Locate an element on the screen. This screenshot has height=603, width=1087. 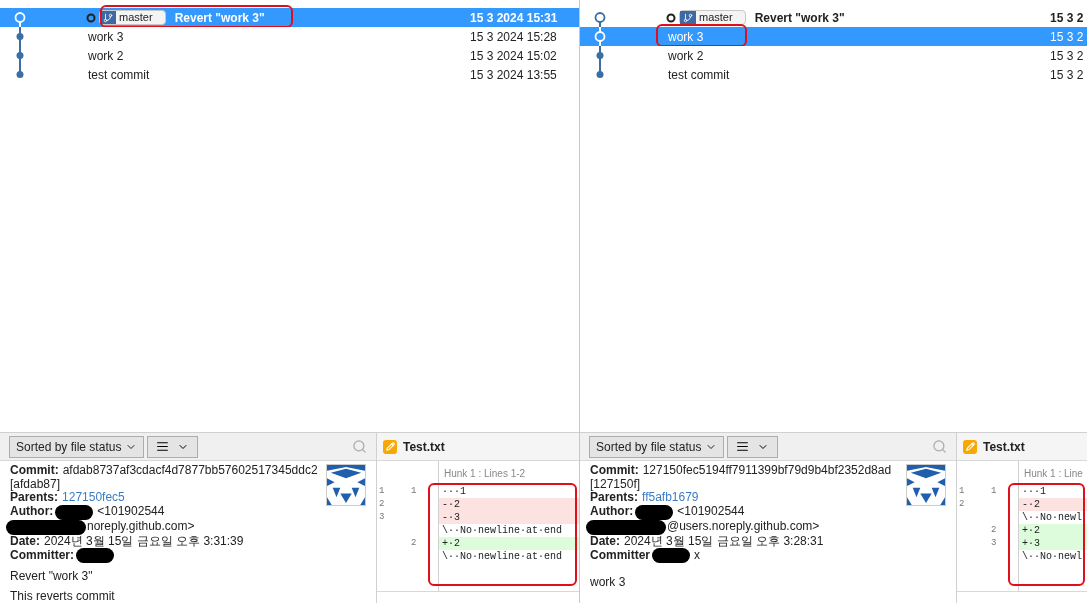
field-label: Committer: is located at coordinates (42, 555).